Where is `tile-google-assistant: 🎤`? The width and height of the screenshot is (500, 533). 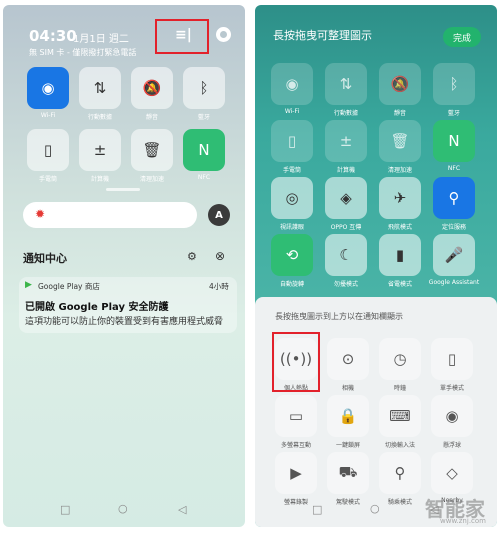 tile-google-assistant: 🎤 is located at coordinates (454, 255).